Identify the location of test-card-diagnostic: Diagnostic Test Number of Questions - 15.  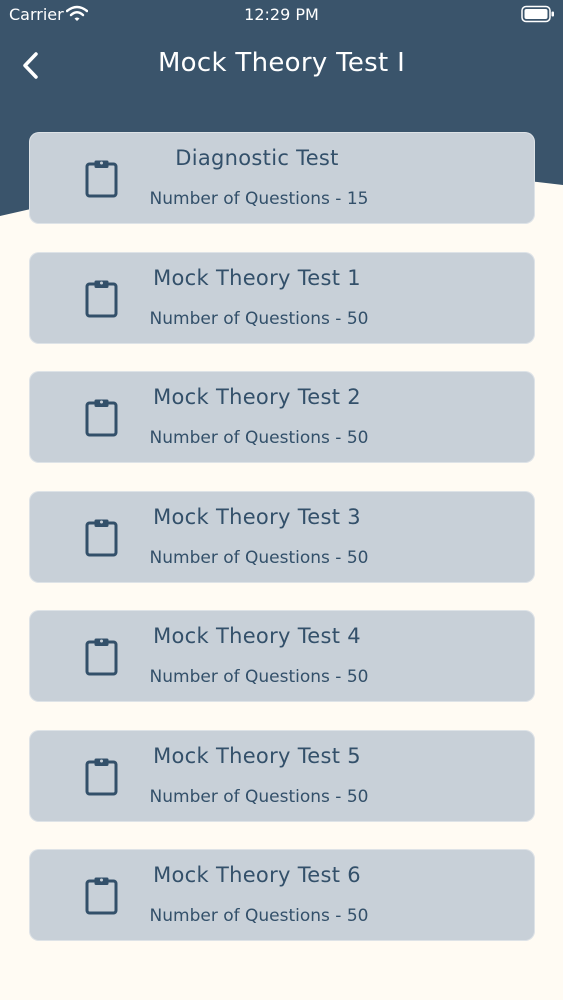
(282, 178).